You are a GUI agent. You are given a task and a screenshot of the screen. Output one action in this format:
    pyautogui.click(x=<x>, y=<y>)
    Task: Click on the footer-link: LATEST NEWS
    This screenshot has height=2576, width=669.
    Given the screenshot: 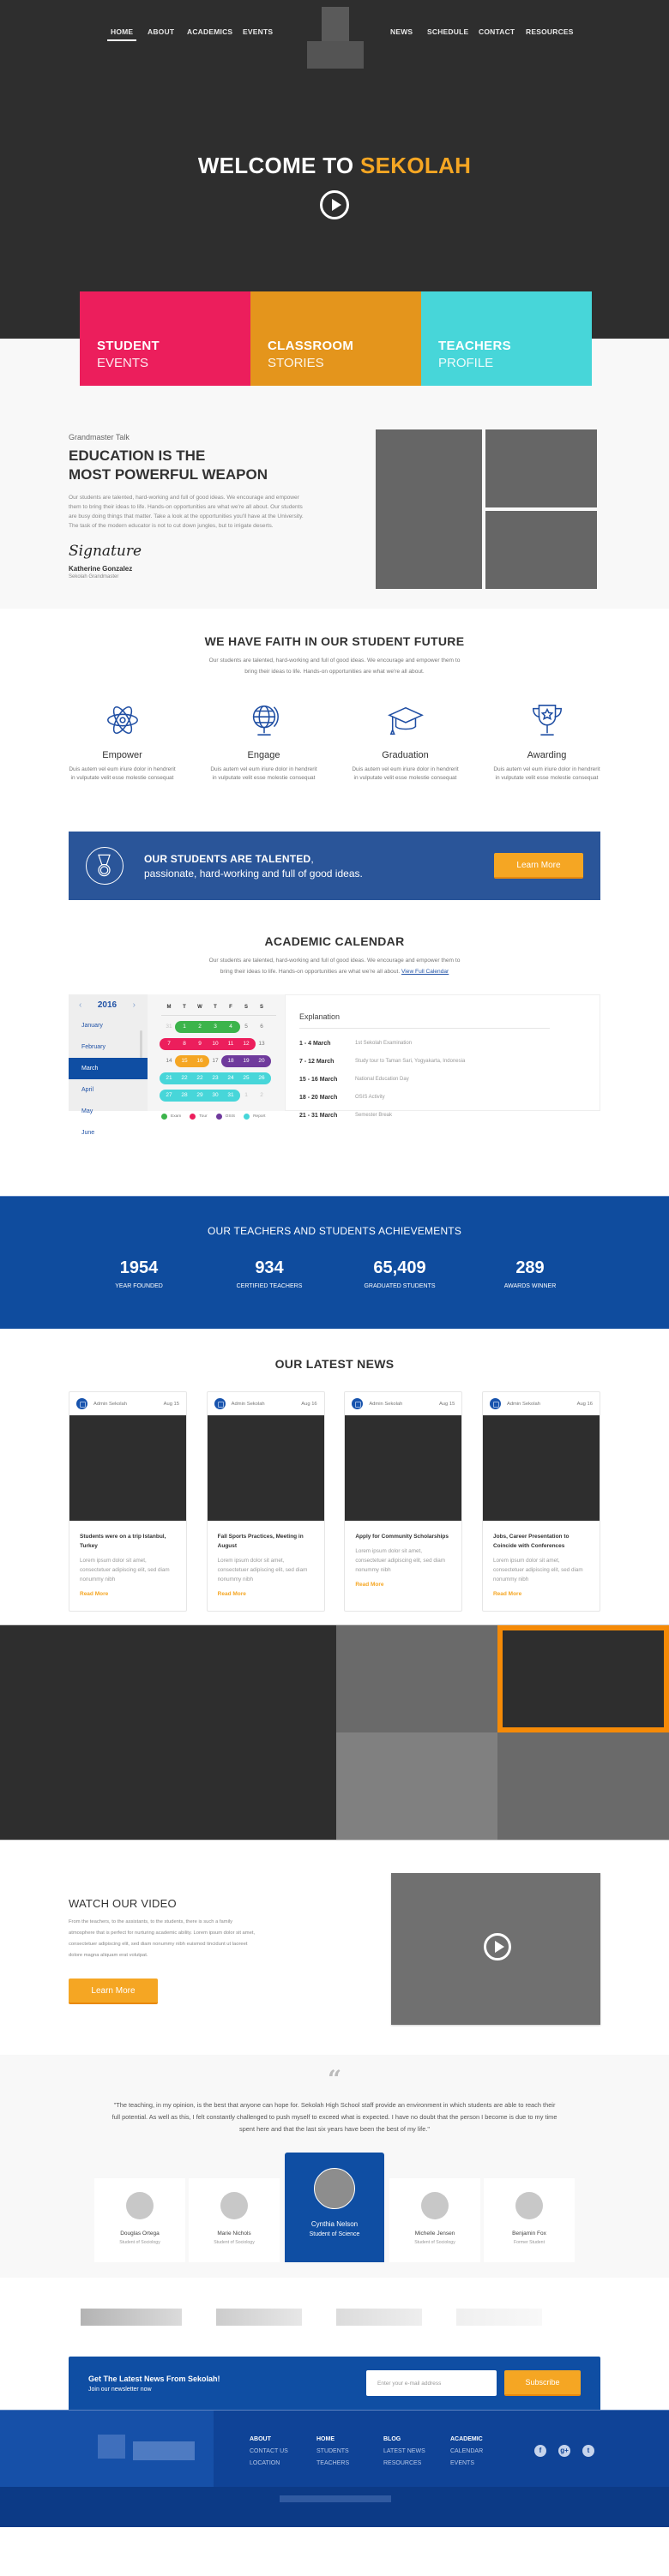 What is the action you would take?
    pyautogui.click(x=416, y=2451)
    